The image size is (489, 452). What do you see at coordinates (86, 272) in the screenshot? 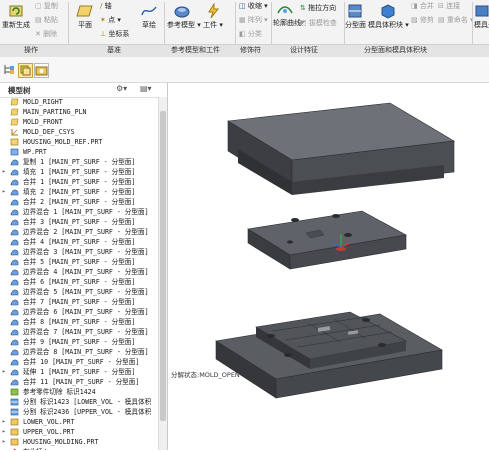
I see `tree-item-label: 边界混合 4 [MAIN_PT_SURF - 分型面]` at bounding box center [86, 272].